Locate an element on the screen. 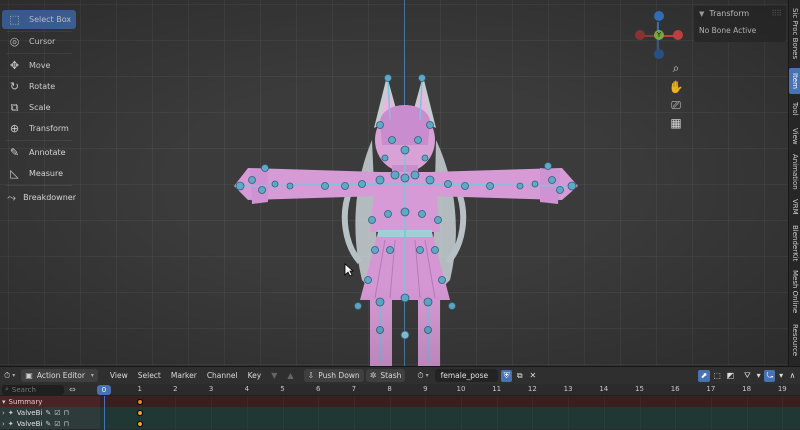 The height and width of the screenshot is (430, 800). tab-tool: Tool is located at coordinates (794, 109).